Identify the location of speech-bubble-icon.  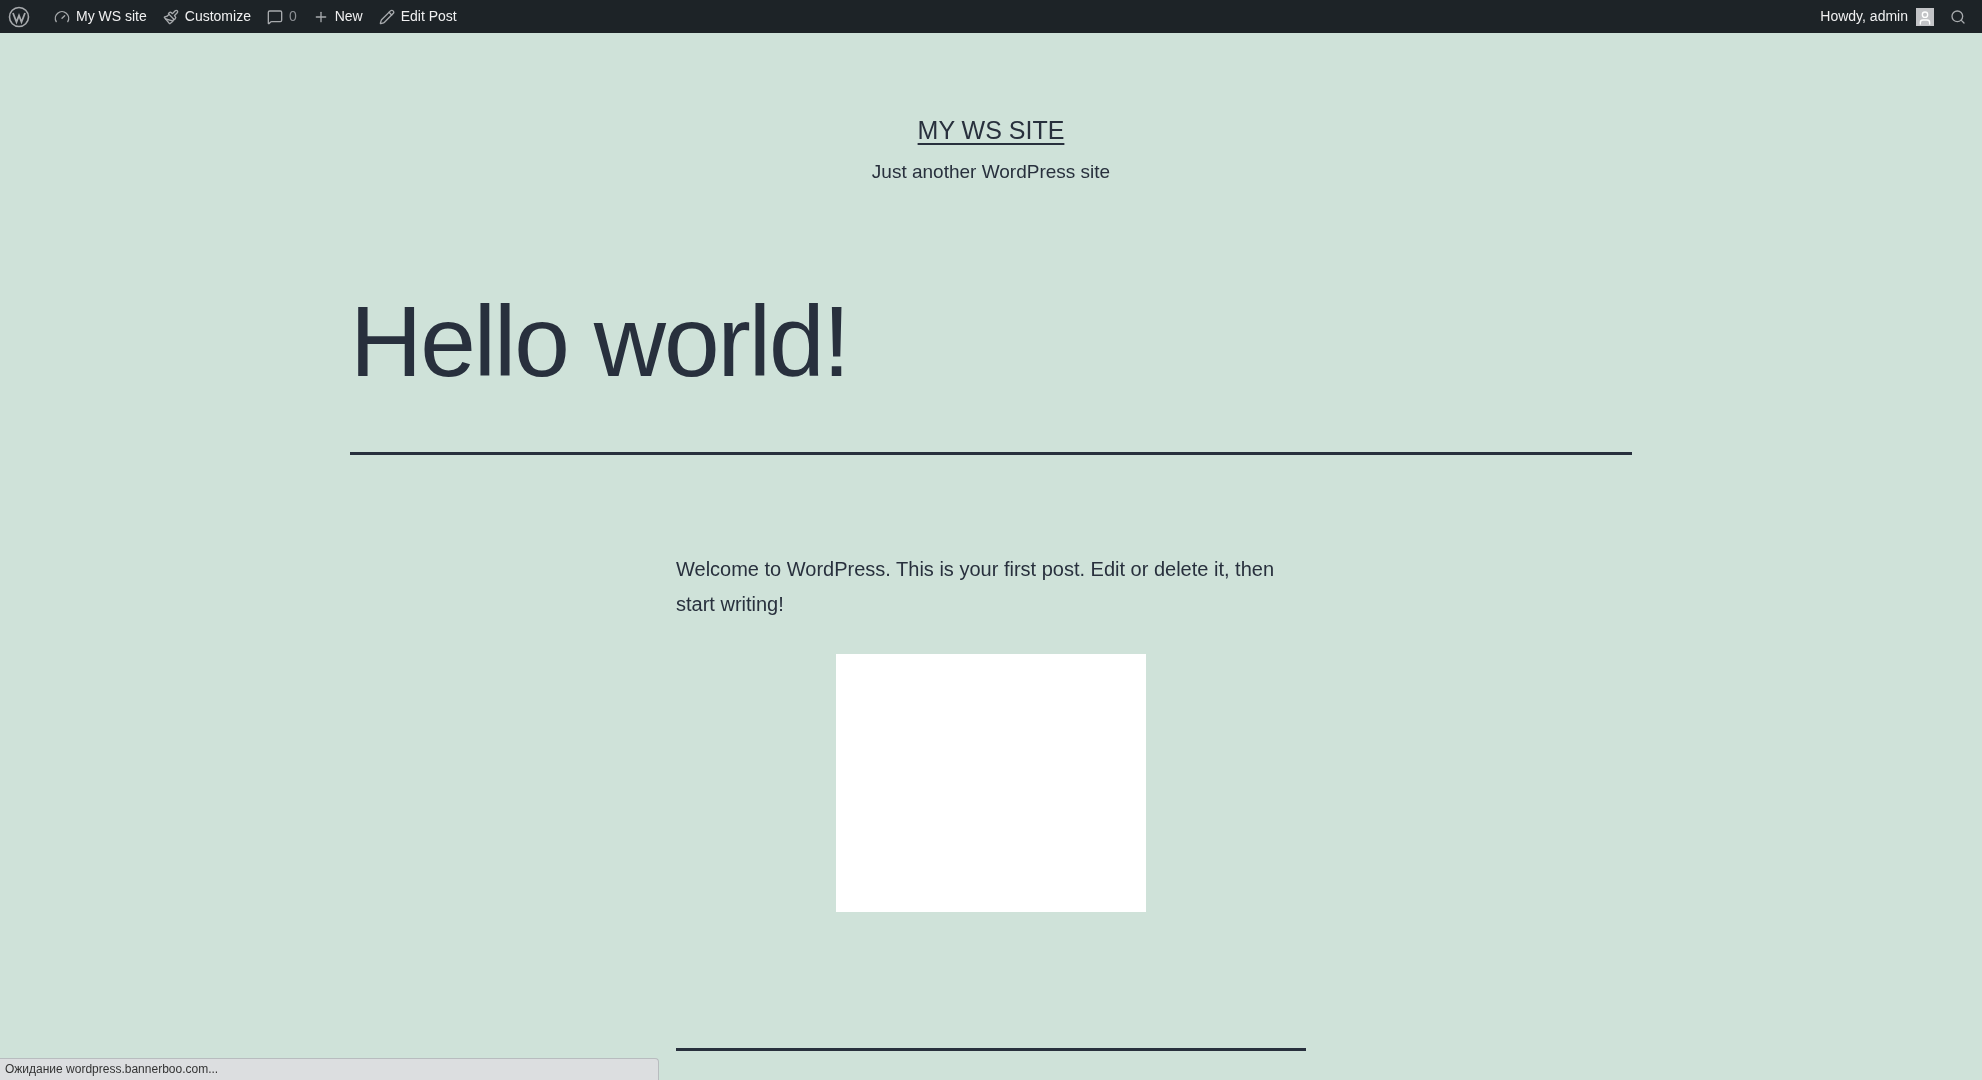
(274, 16).